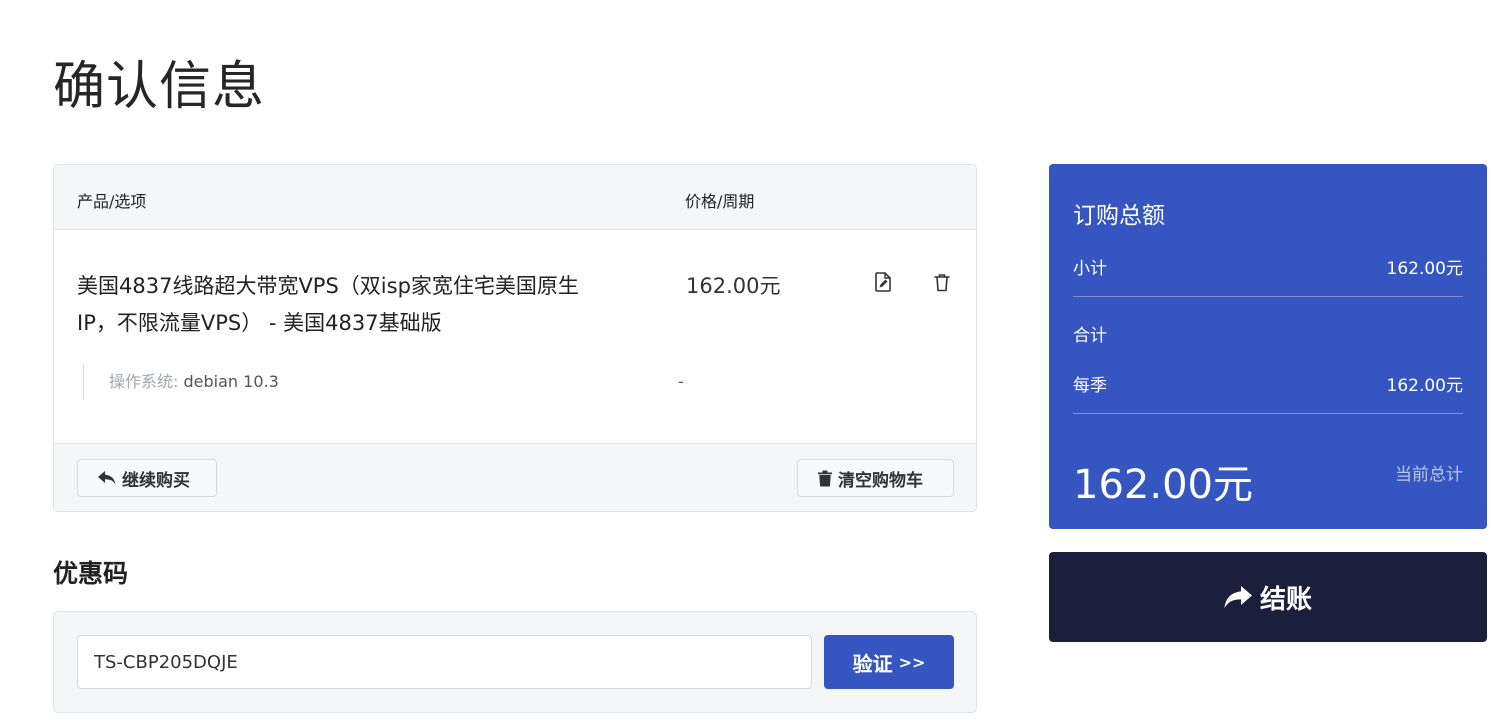 Image resolution: width=1494 pixels, height=720 pixels. Describe the element at coordinates (328, 286) in the screenshot. I see `product-name-line1: 美国4837线路超大带宽VPS（双isp家宽住宅美国原生` at that location.